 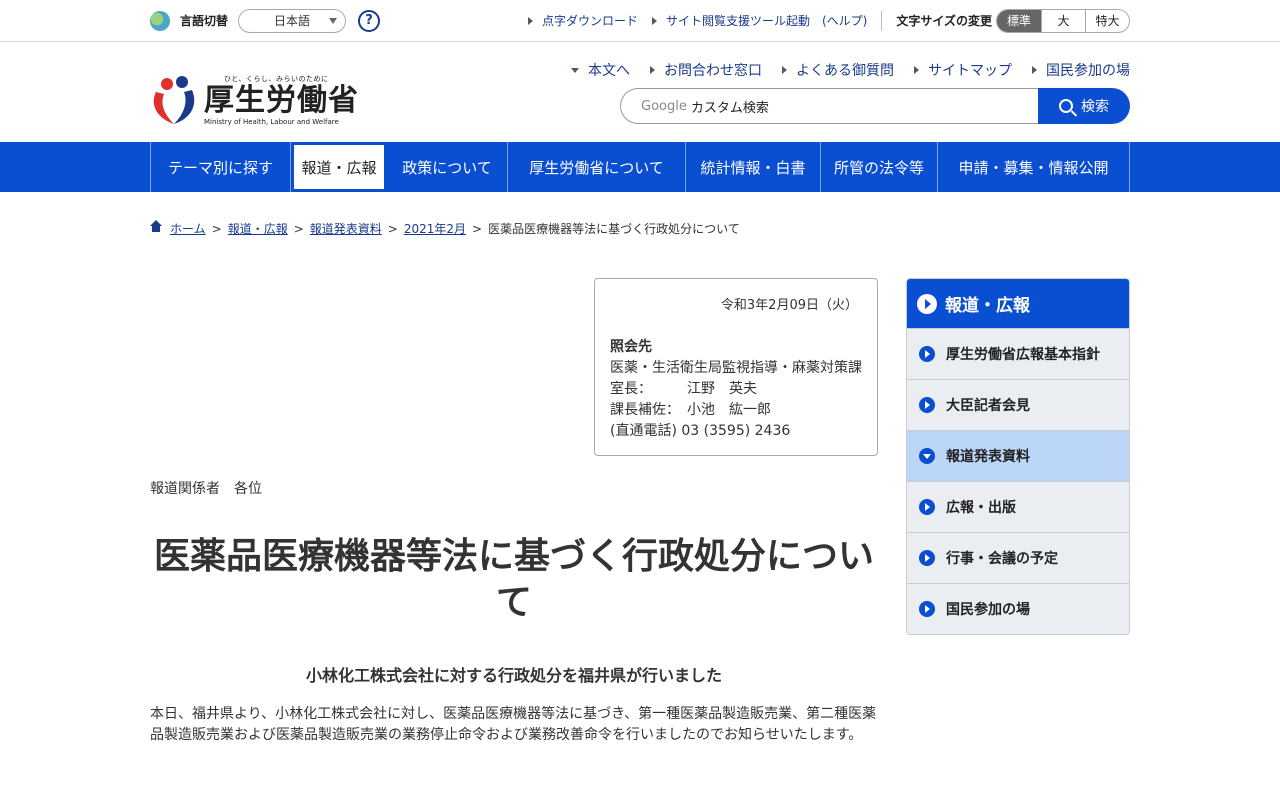 I want to click on gnav-label: 政策について, so click(x=447, y=167).